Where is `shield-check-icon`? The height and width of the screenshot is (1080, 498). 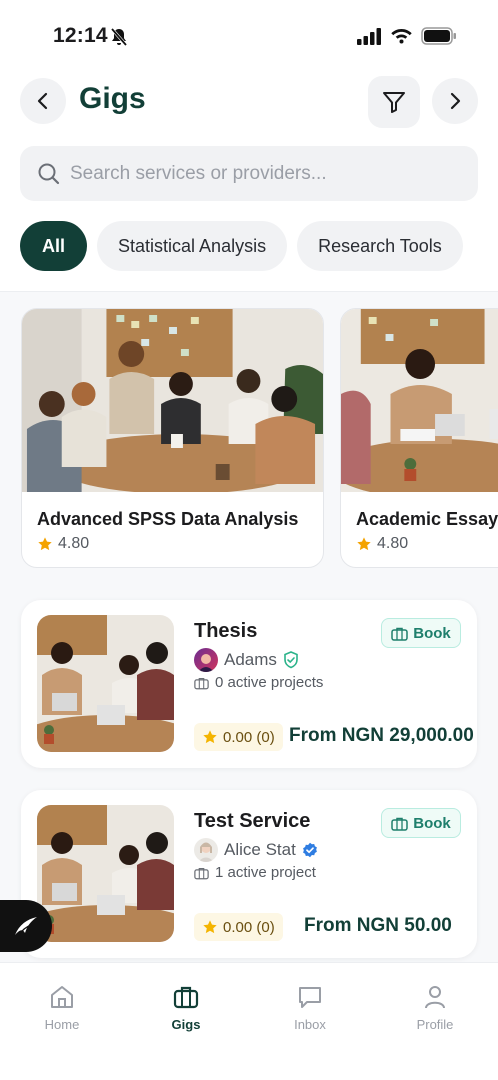 shield-check-icon is located at coordinates (291, 660).